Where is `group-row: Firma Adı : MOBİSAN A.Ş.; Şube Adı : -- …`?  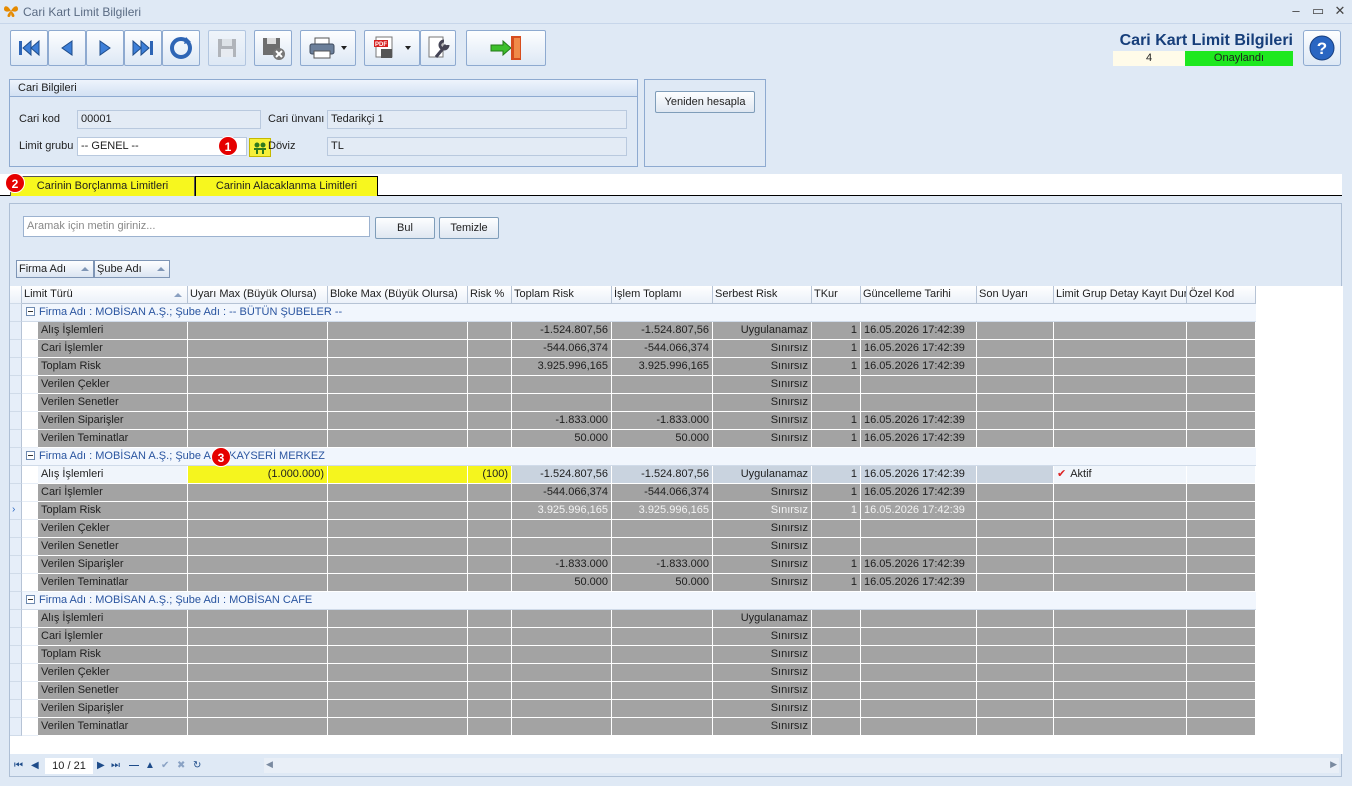
group-row: Firma Adı : MOBİSAN A.Ş.; Şube Adı : -- … is located at coordinates (639, 313).